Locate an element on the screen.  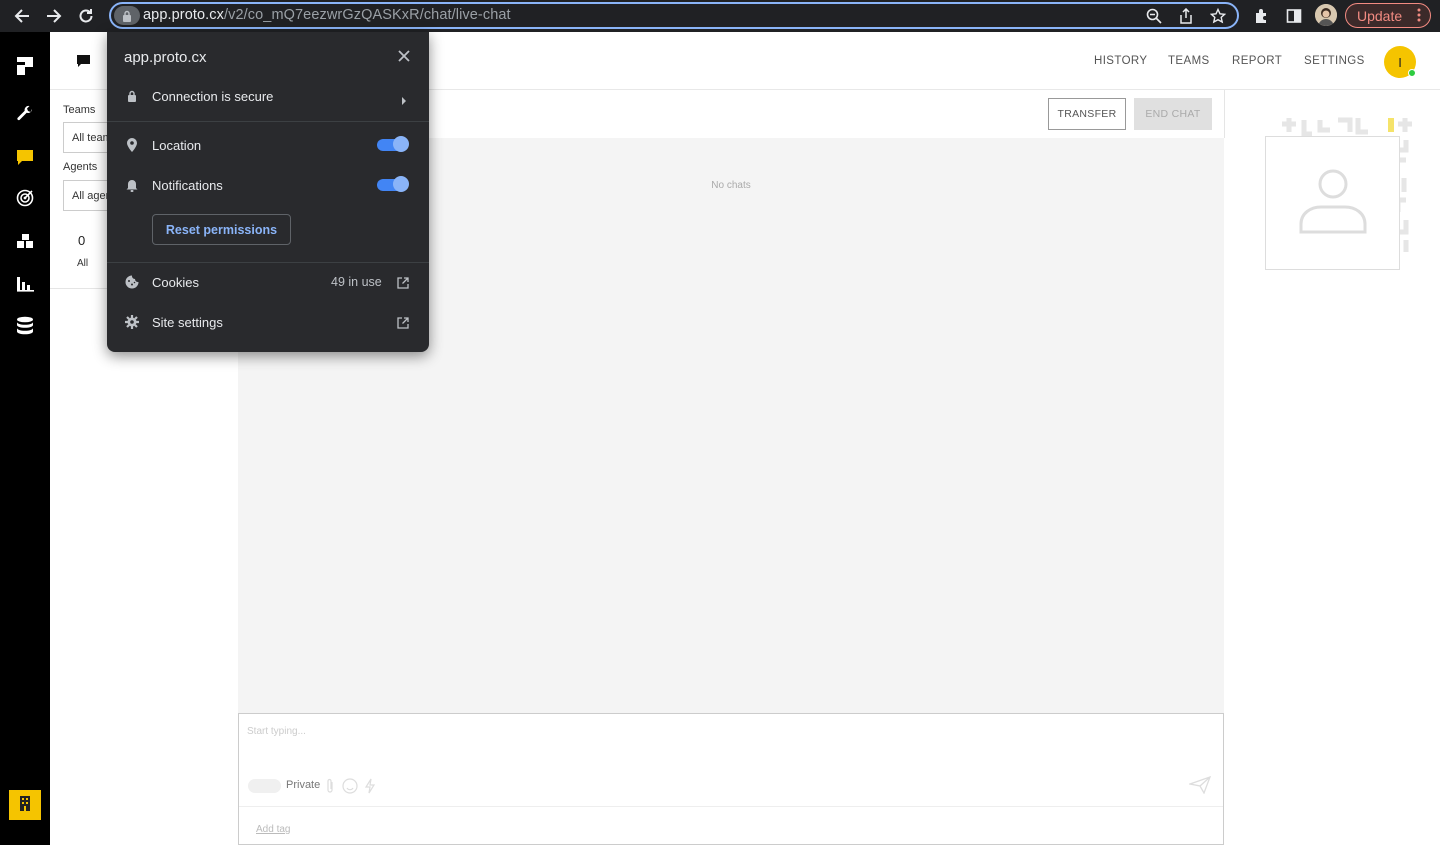
location-label: Location is located at coordinates (177, 145).